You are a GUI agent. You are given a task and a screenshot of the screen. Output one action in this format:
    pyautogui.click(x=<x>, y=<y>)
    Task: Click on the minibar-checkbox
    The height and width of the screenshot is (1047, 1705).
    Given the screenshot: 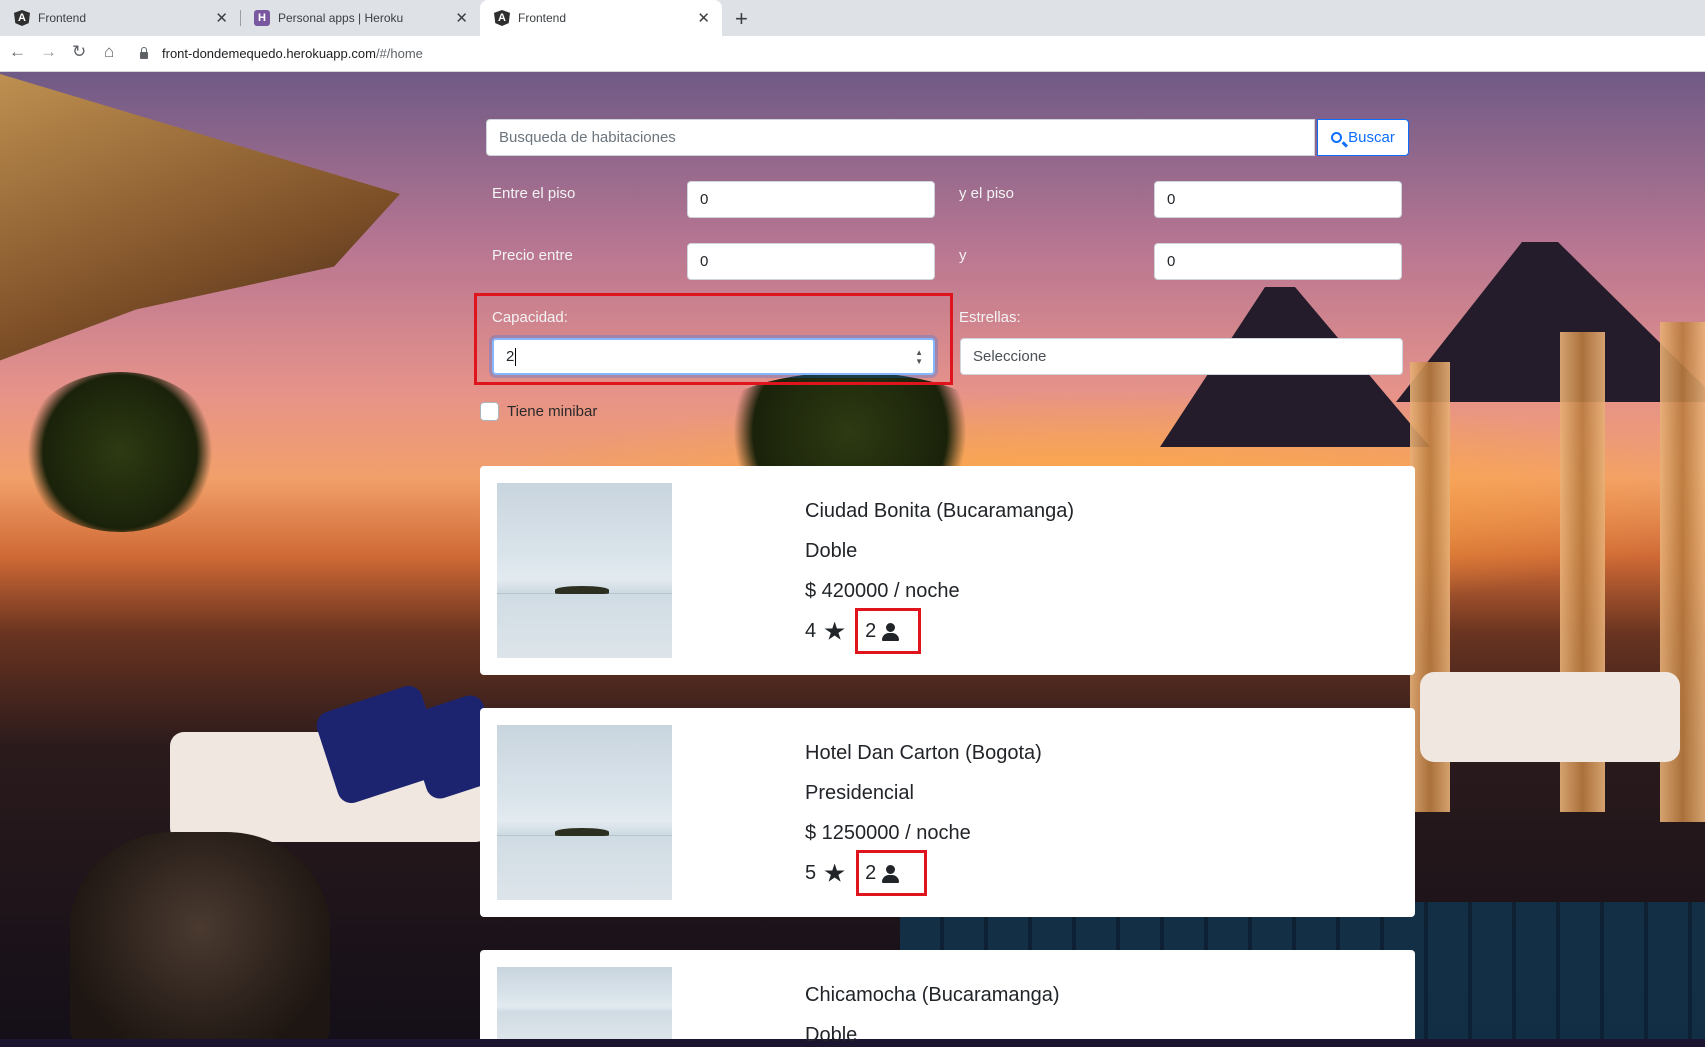 What is the action you would take?
    pyautogui.click(x=489, y=411)
    